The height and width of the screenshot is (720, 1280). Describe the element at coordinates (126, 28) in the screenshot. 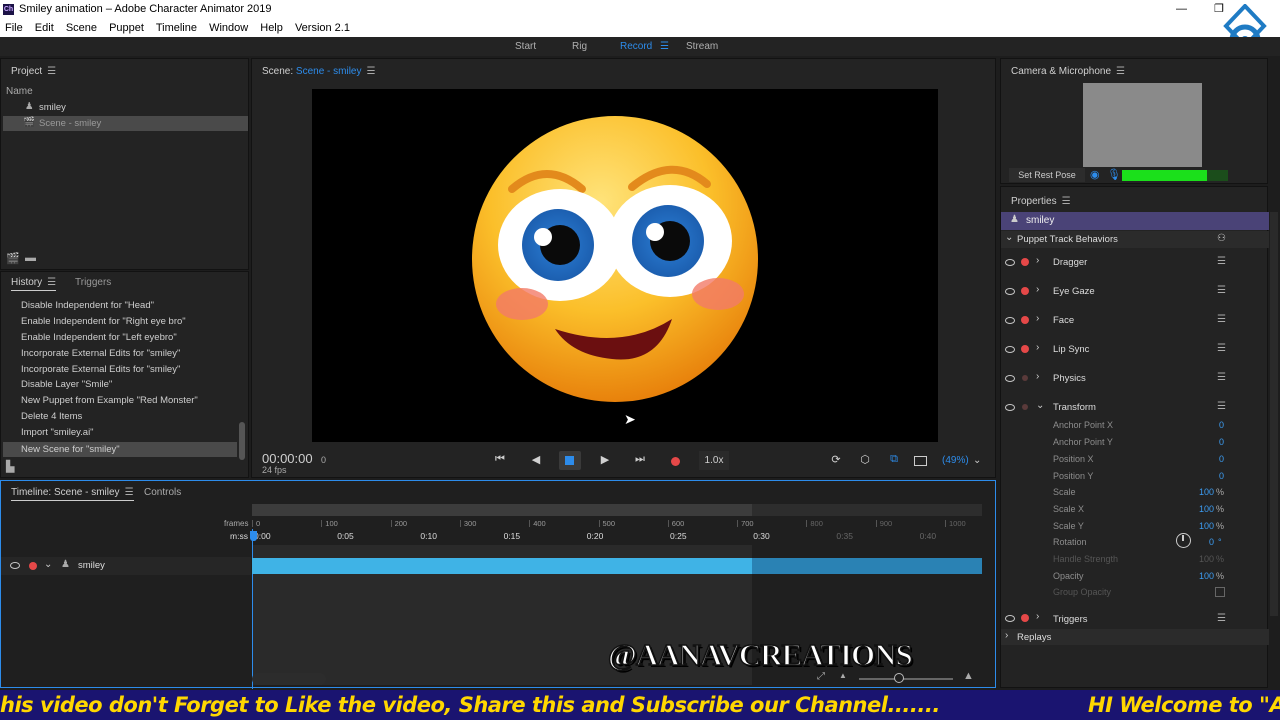

I see `menu-puppet: Puppet` at that location.